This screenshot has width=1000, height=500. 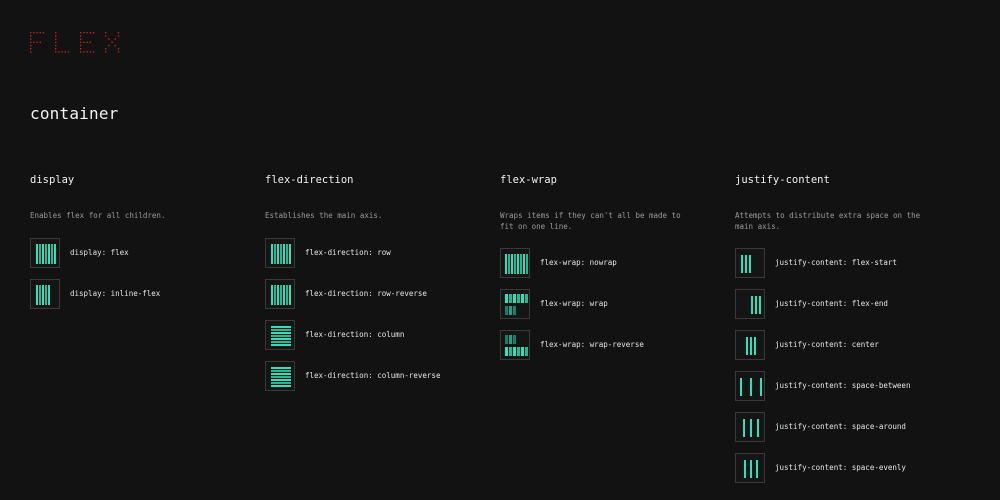 What do you see at coordinates (836, 262) in the screenshot?
I see `item-label: justify-content: flex-start` at bounding box center [836, 262].